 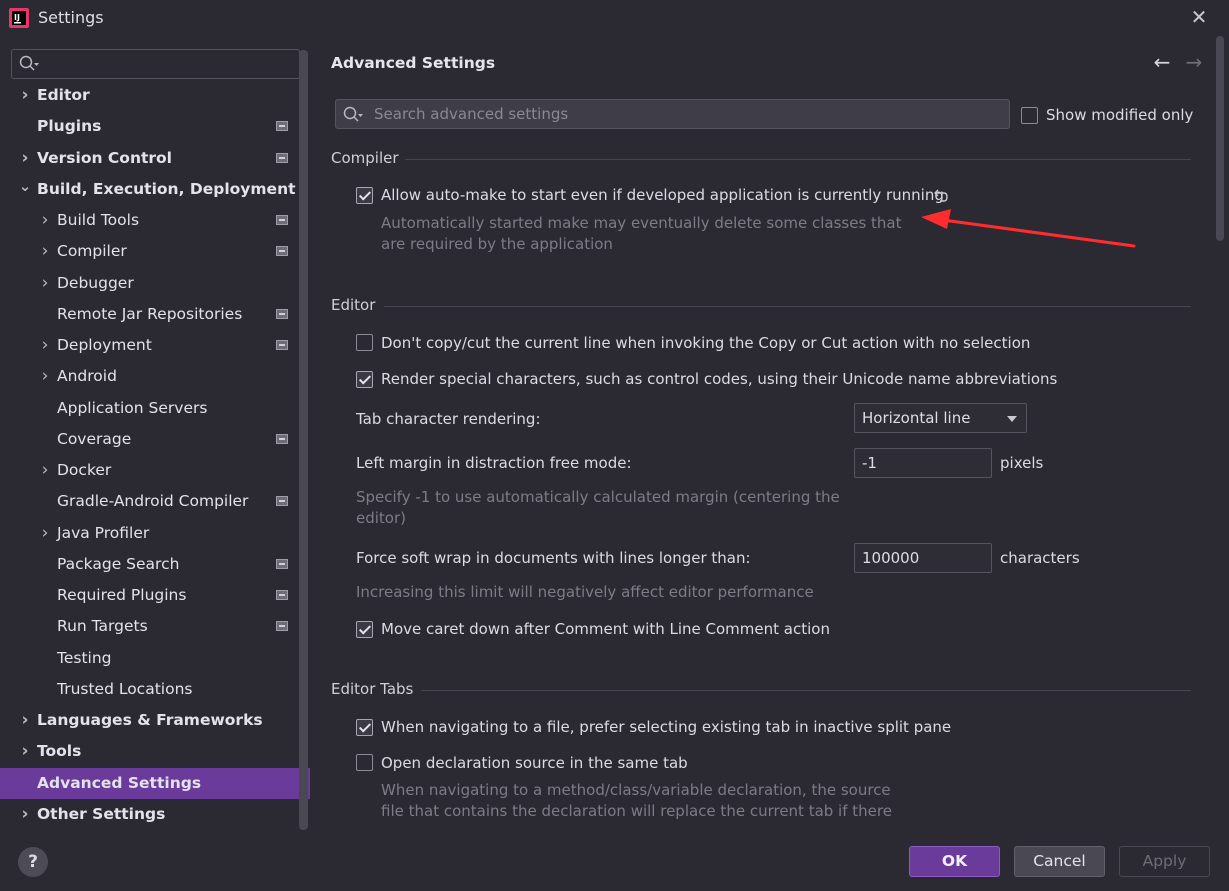 I want to click on sidebar-item-package-search: Package Search, so click(x=155, y=564).